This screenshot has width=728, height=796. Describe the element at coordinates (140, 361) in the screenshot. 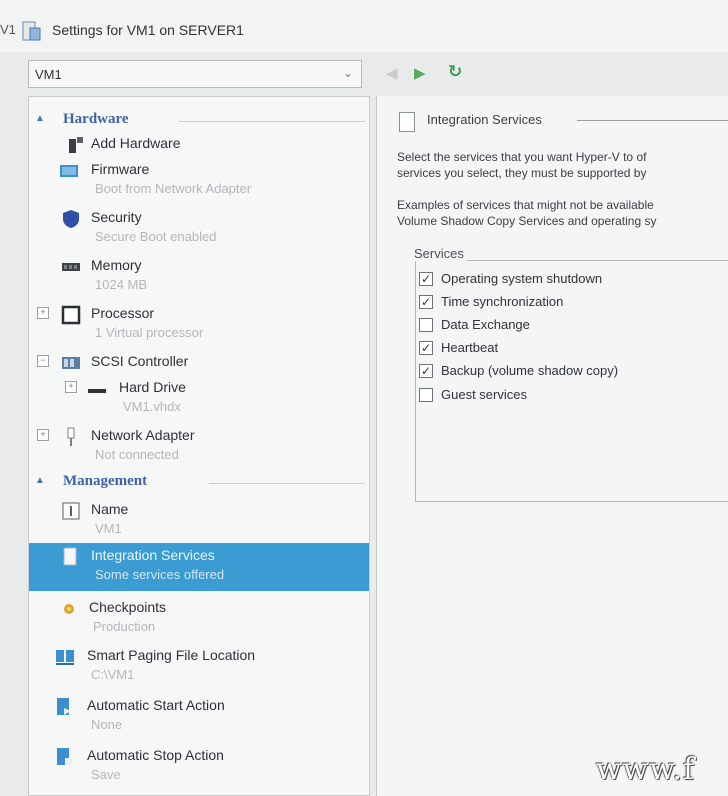

I see `tree-item-label: SCSI Controller` at that location.